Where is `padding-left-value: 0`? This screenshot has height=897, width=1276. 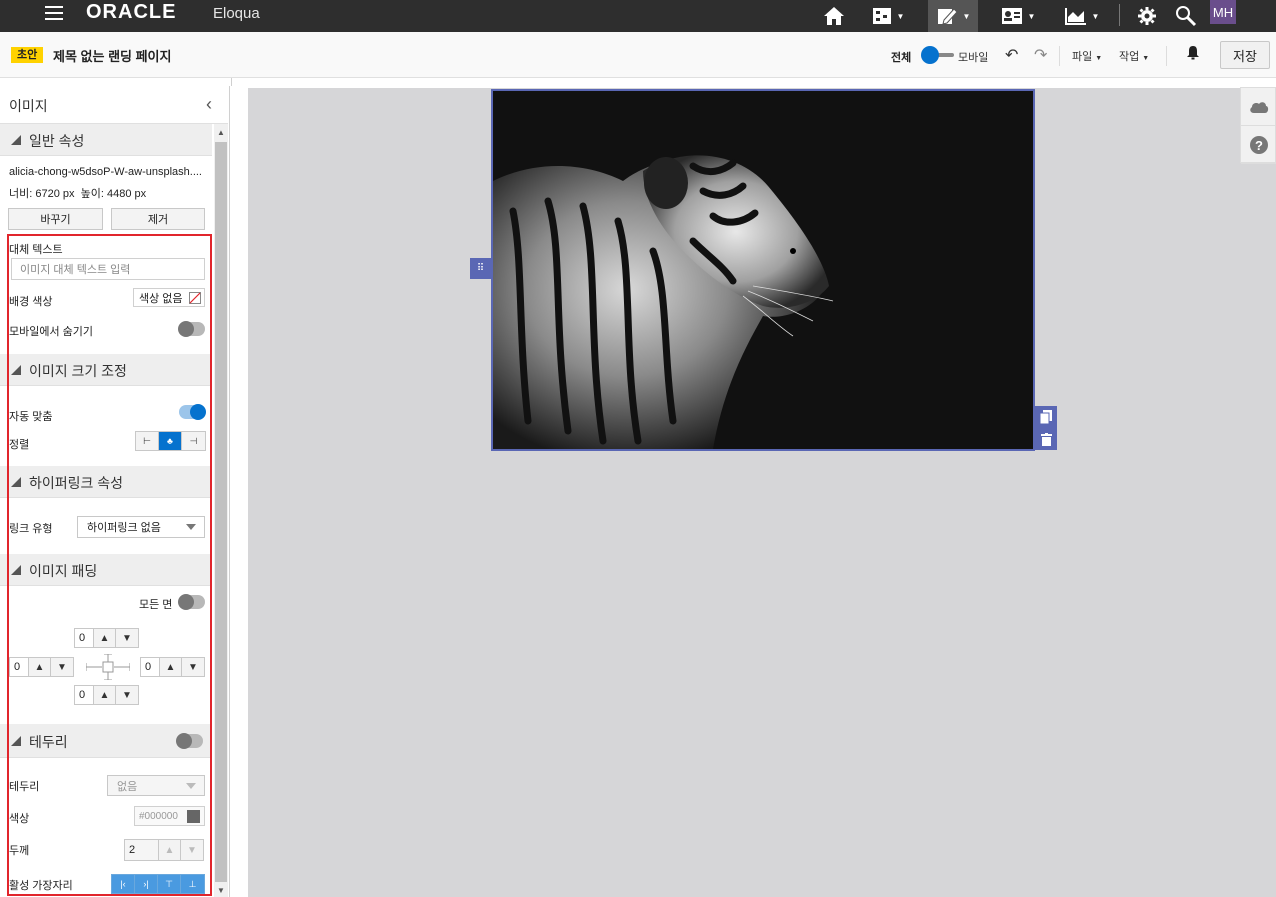
padding-left-value: 0 is located at coordinates (19, 667).